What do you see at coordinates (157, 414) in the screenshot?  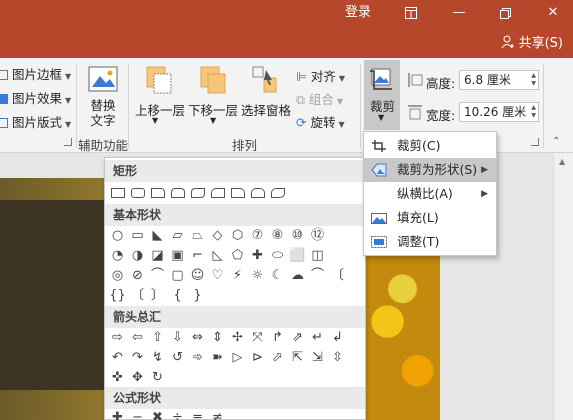 I see `equation-shape-icon: ✖` at bounding box center [157, 414].